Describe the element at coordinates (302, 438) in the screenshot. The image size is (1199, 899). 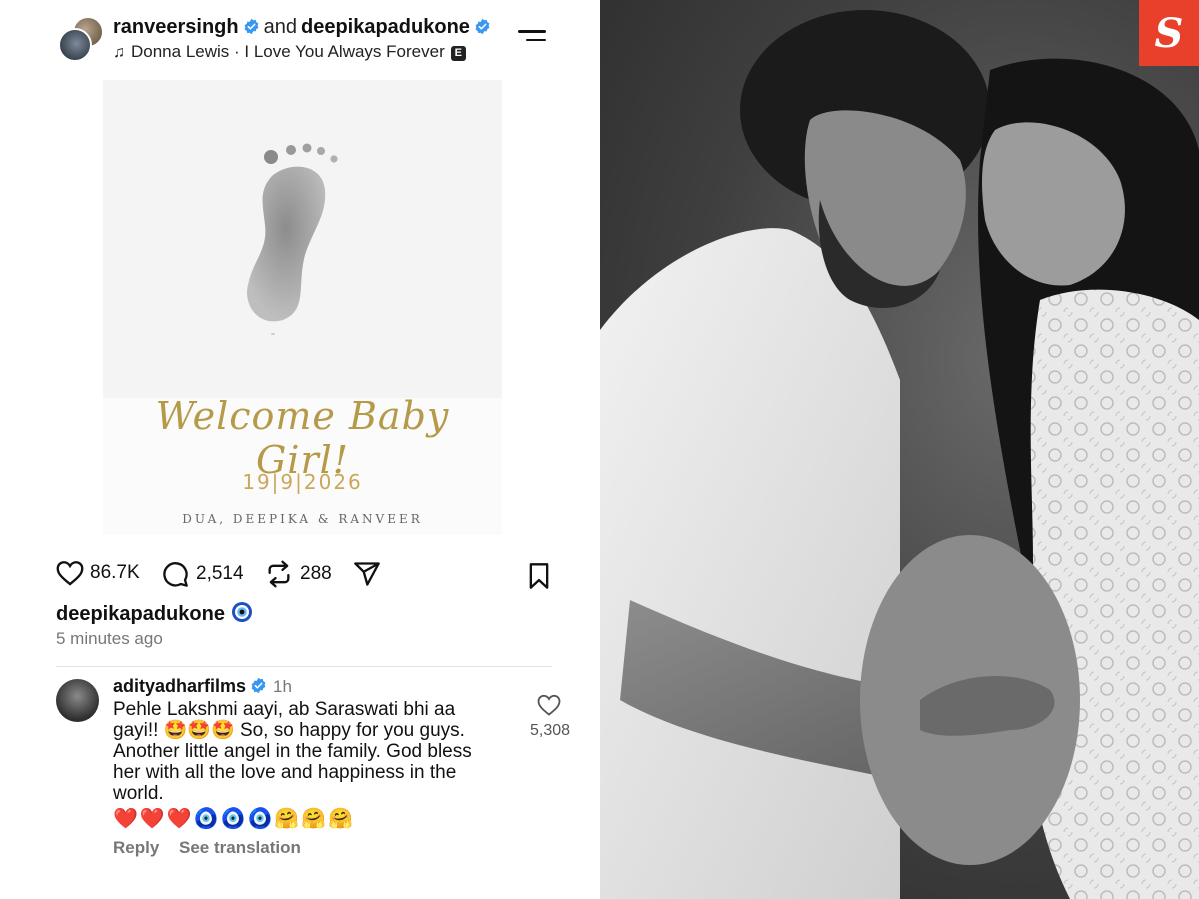
I see `welcome-headline: Welcome Baby Girl!` at that location.